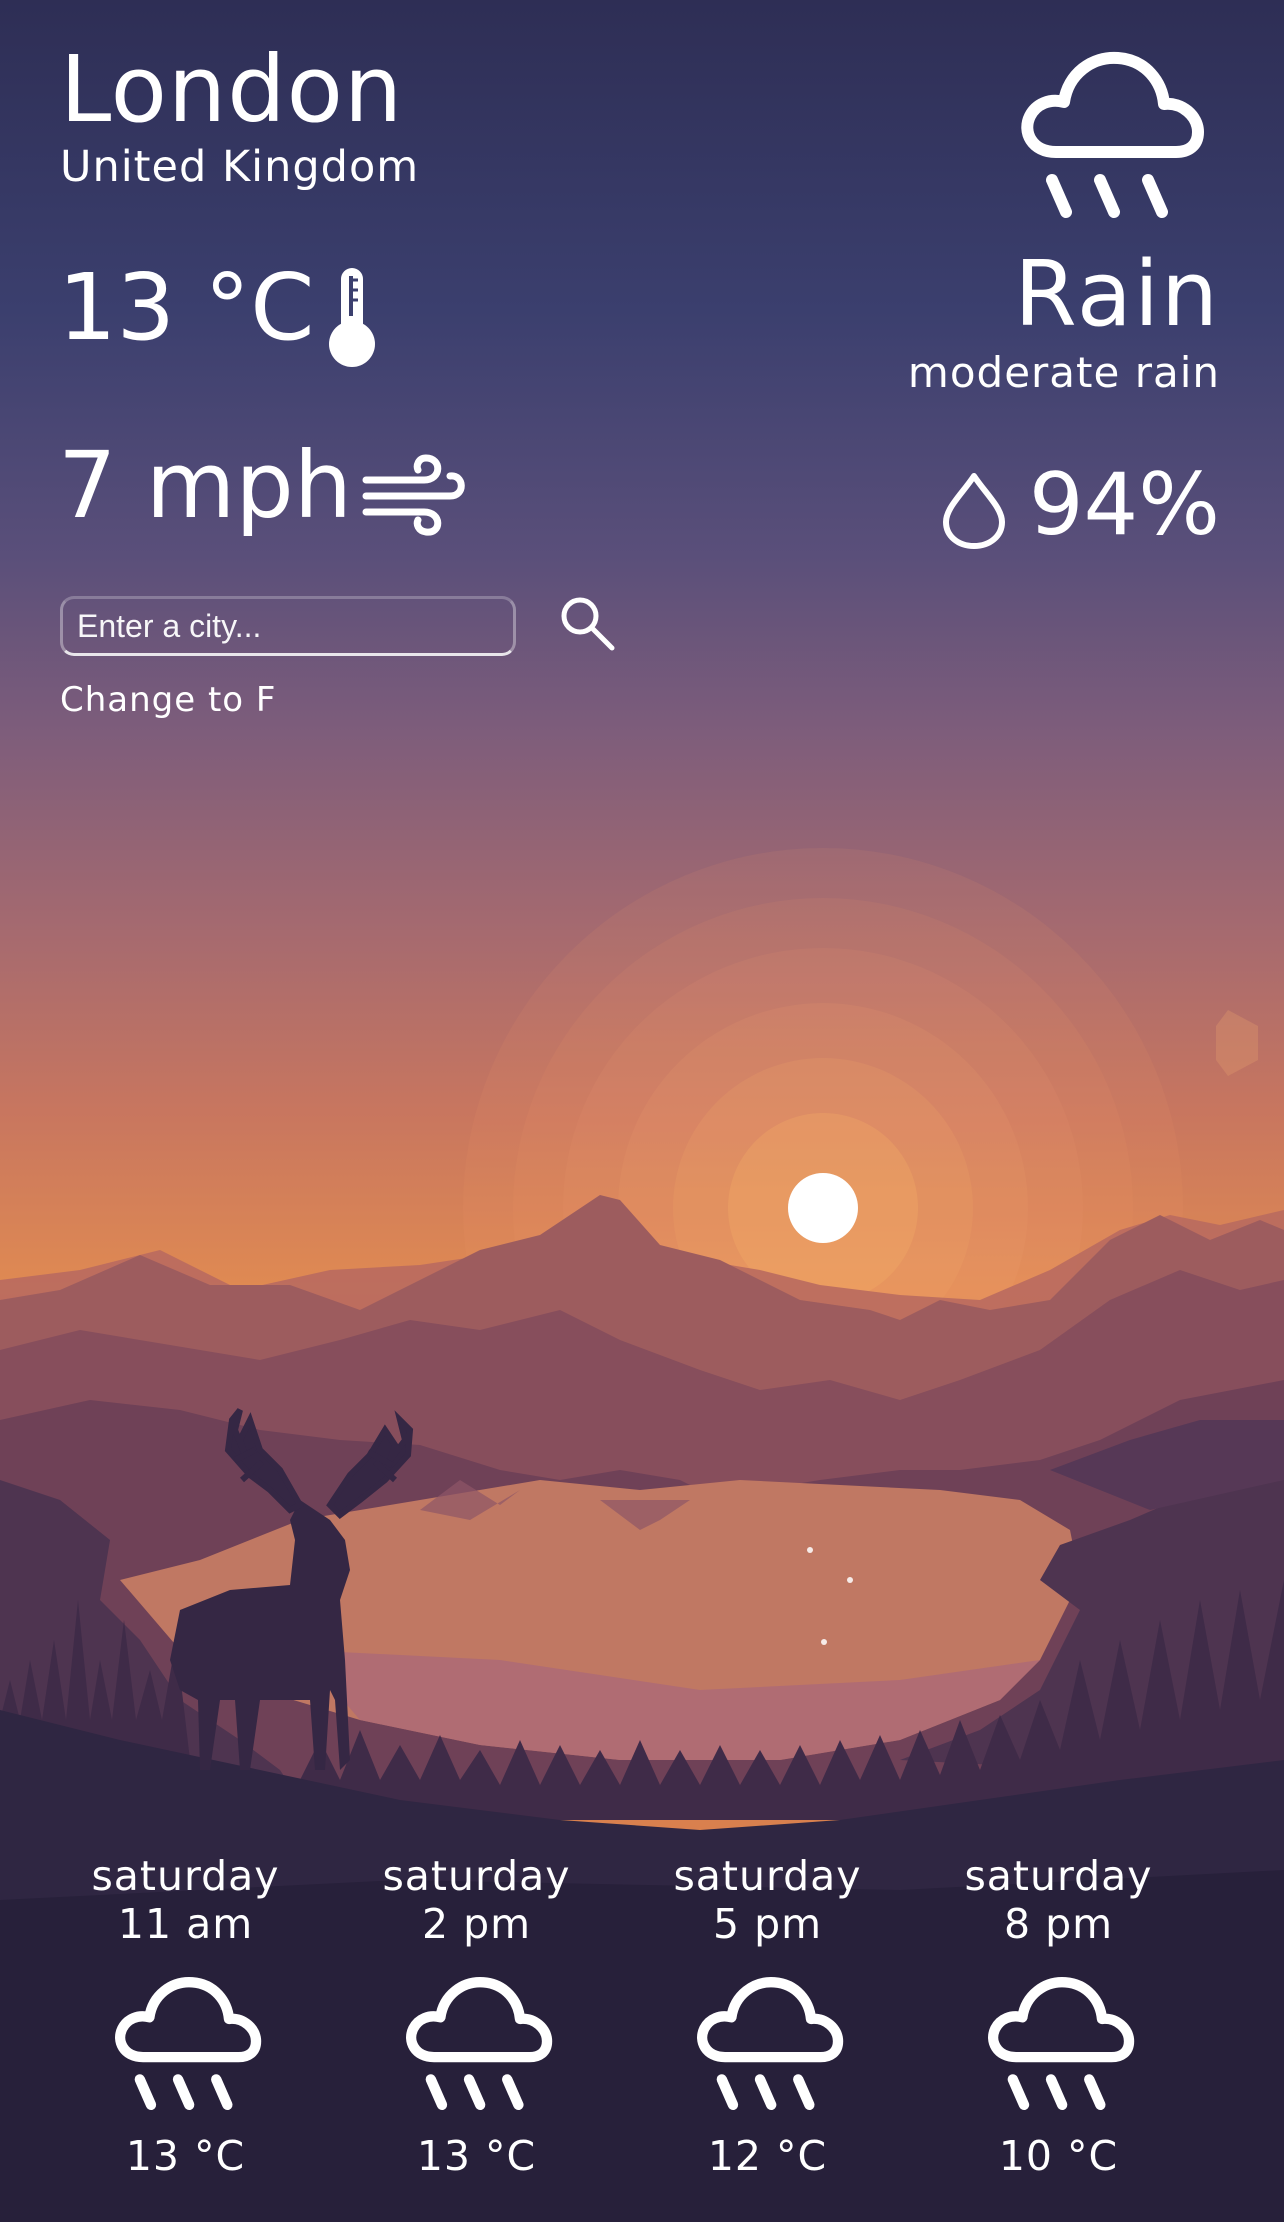 Image resolution: width=1284 pixels, height=2222 pixels. I want to click on wind-icon, so click(413, 495).